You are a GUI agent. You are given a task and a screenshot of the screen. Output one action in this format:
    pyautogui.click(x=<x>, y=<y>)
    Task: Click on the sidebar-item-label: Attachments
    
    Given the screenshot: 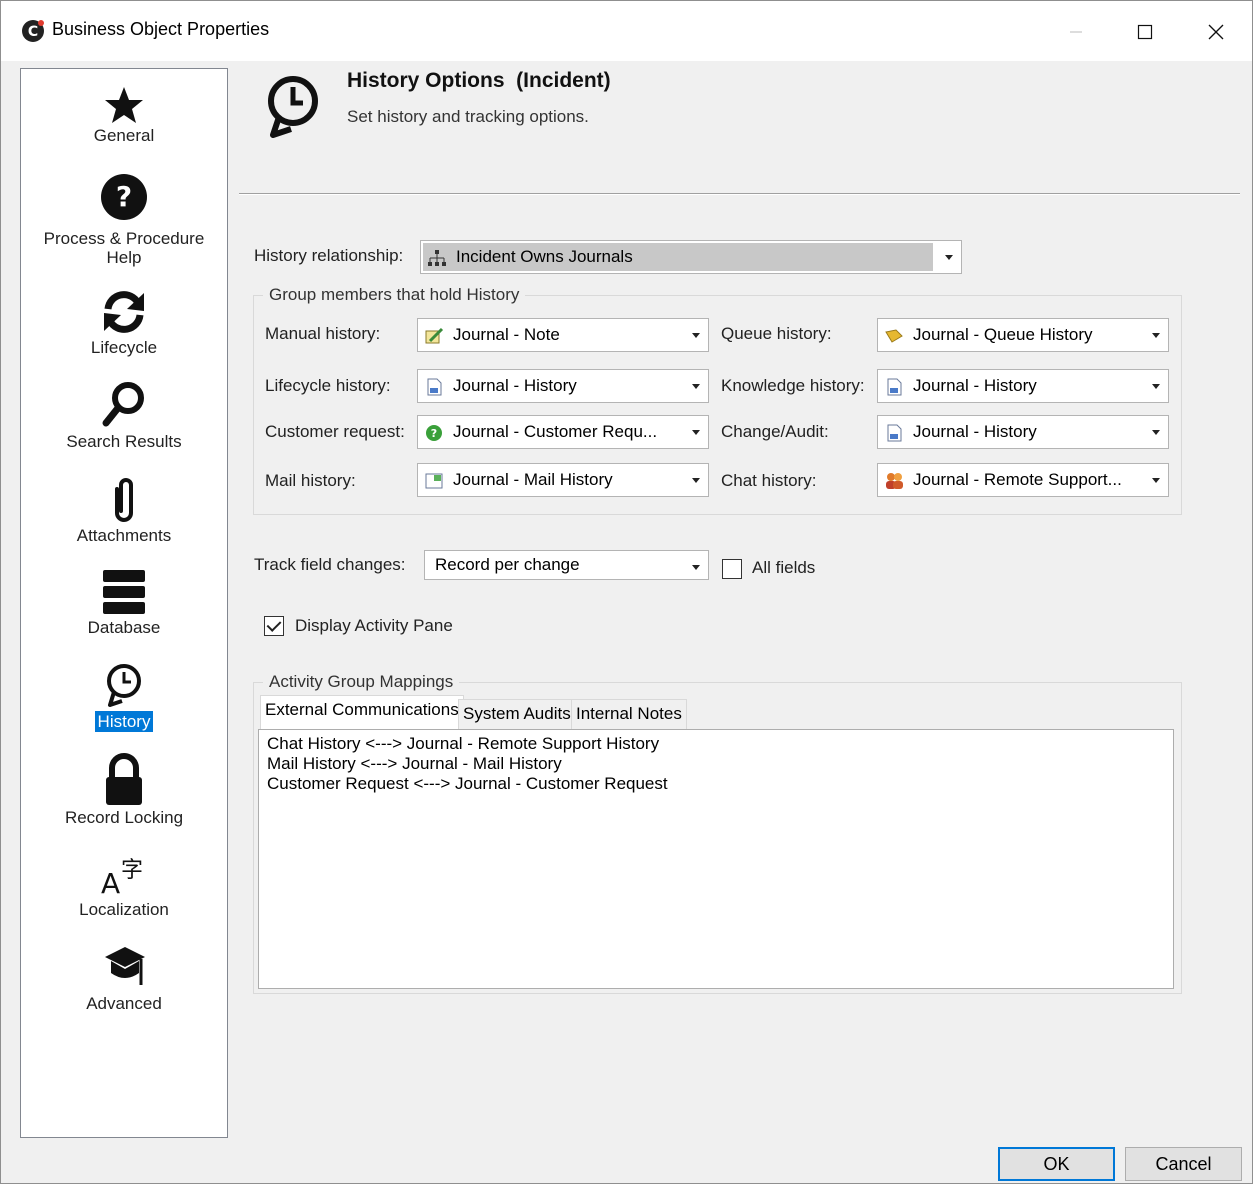 What is the action you would take?
    pyautogui.click(x=124, y=535)
    